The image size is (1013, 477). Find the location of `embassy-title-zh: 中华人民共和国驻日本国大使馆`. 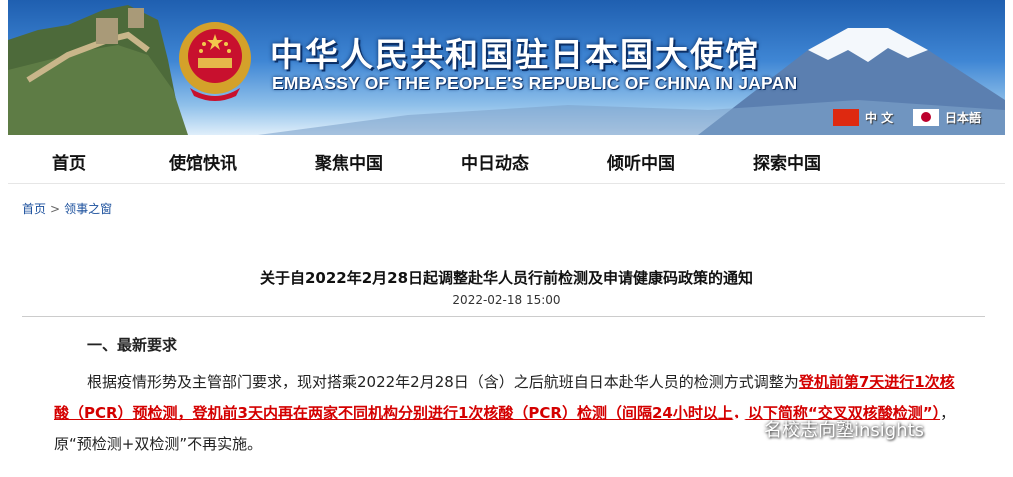

embassy-title-zh: 中华人民共和国驻日本国大使馆 is located at coordinates (515, 54).